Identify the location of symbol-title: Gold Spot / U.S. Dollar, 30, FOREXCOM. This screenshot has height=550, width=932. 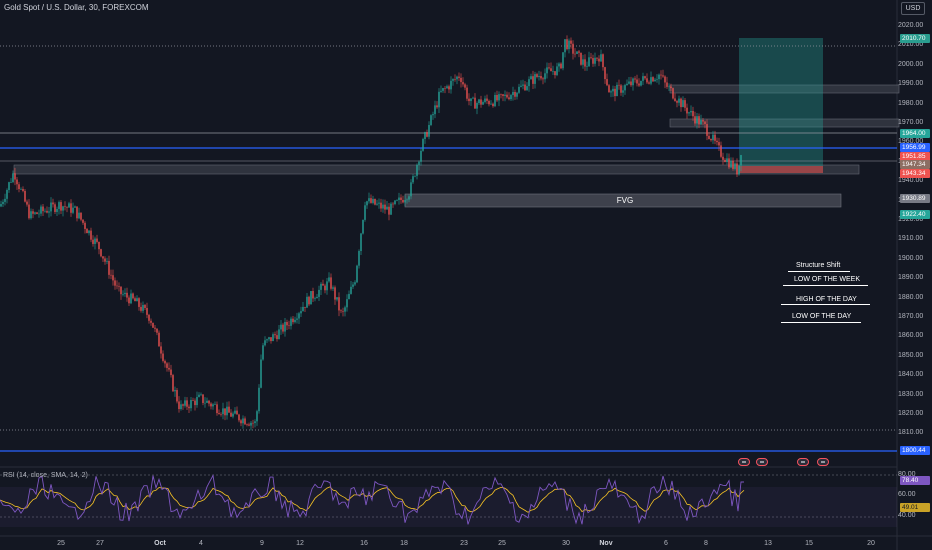
(76, 7).